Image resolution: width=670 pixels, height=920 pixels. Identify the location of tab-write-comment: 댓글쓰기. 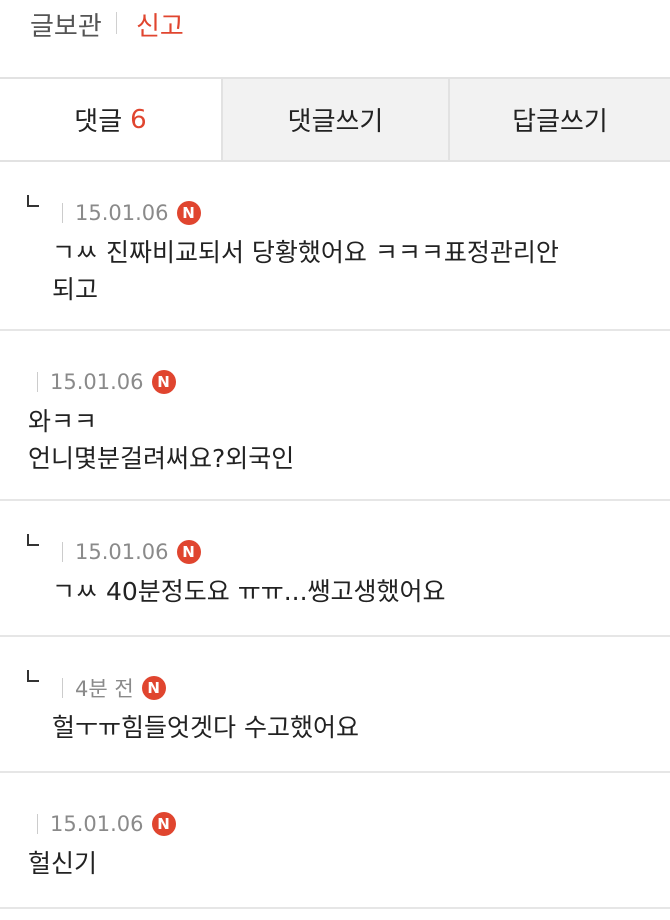
(334, 119).